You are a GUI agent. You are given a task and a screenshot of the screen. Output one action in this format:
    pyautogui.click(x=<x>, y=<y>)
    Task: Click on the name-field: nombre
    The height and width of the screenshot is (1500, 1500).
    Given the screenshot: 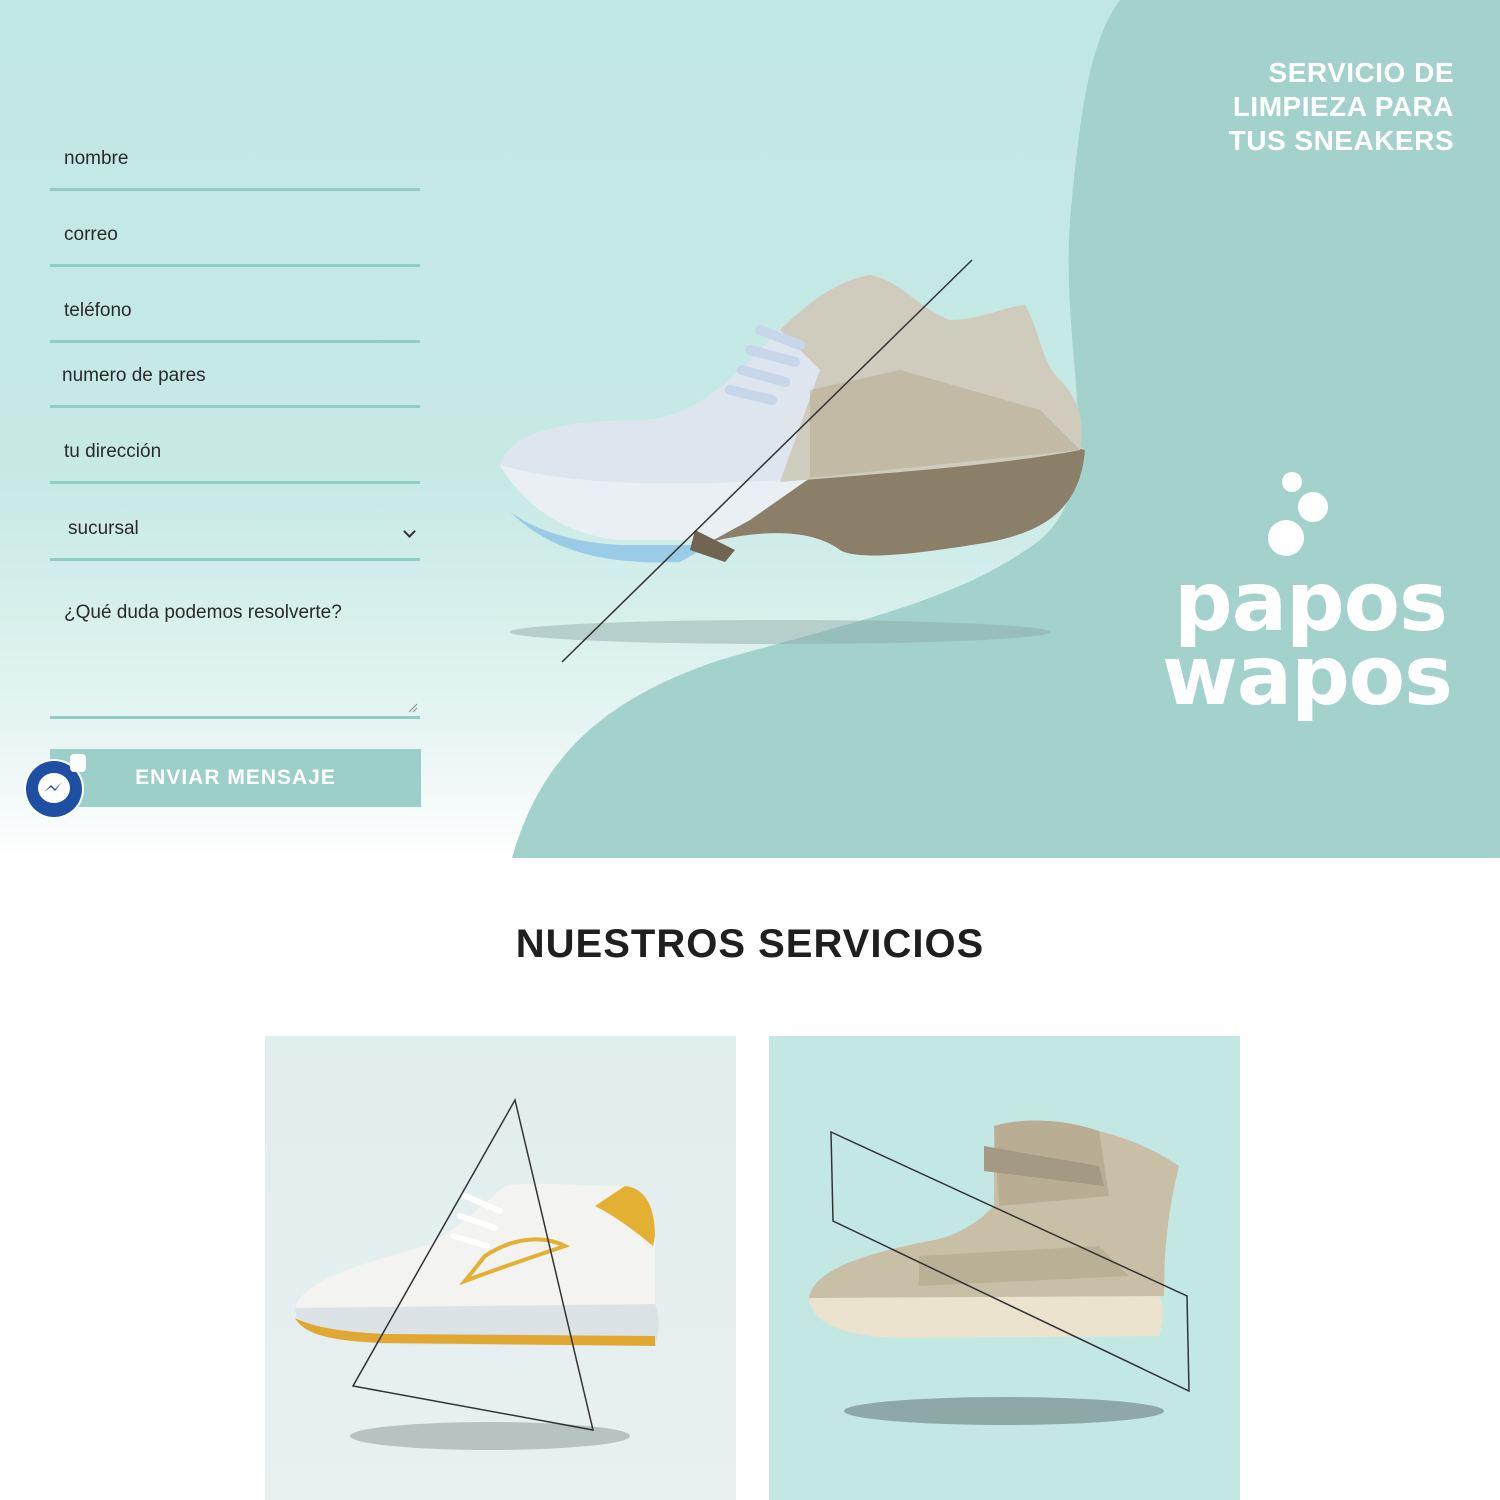 What is the action you would take?
    pyautogui.click(x=235, y=159)
    